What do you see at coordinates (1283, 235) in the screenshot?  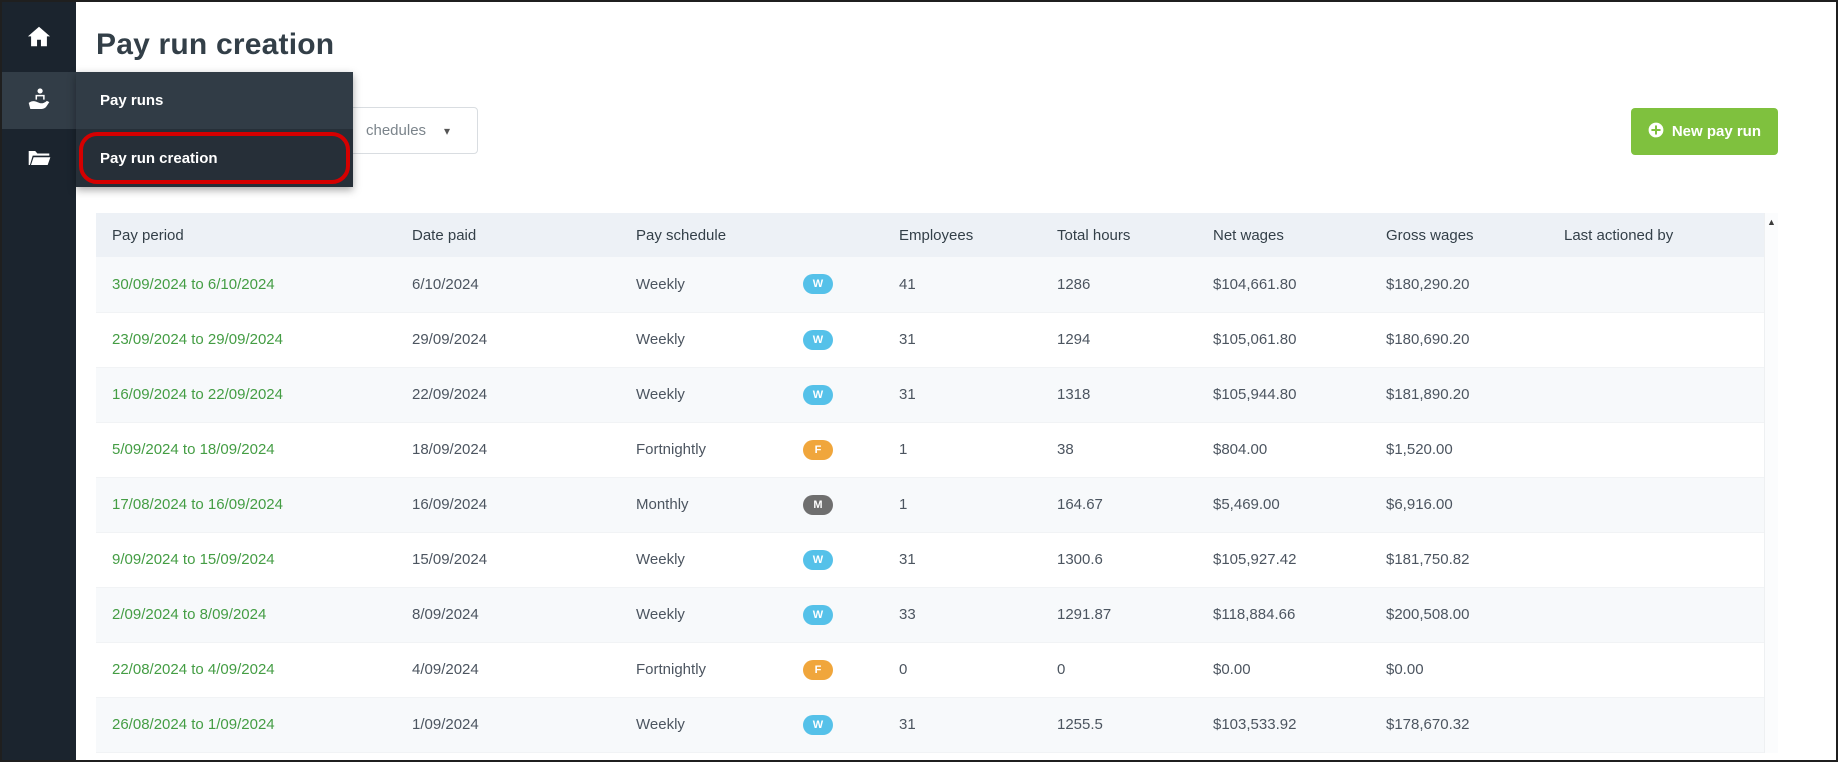 I see `header-net-wages: Net wages` at bounding box center [1283, 235].